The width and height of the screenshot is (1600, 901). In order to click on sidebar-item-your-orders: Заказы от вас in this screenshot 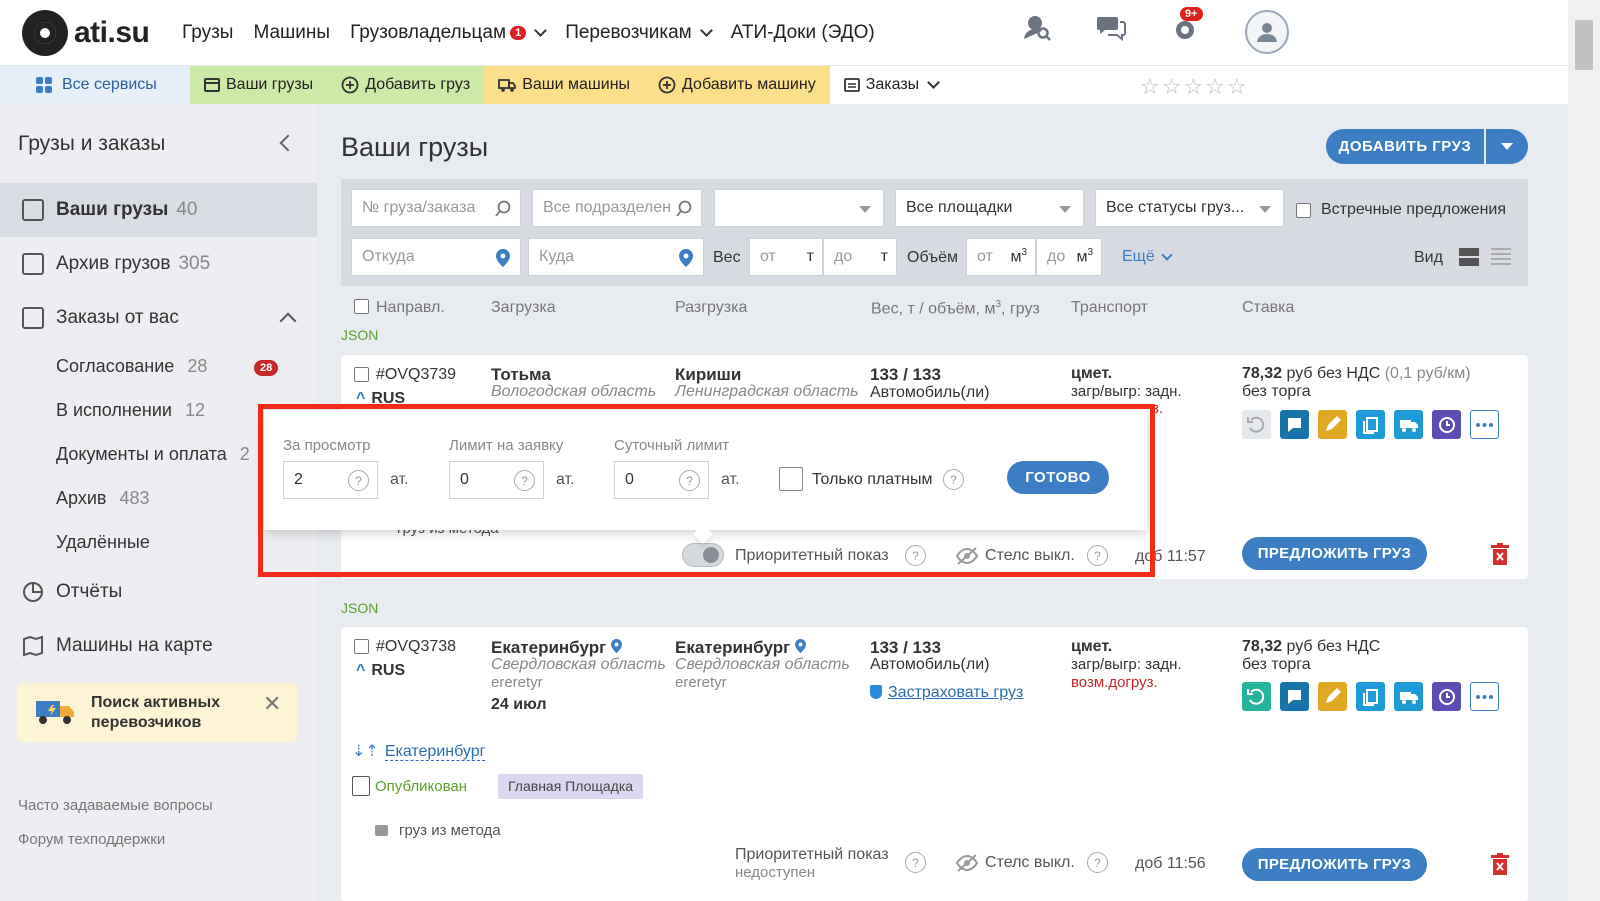, I will do `click(158, 318)`.